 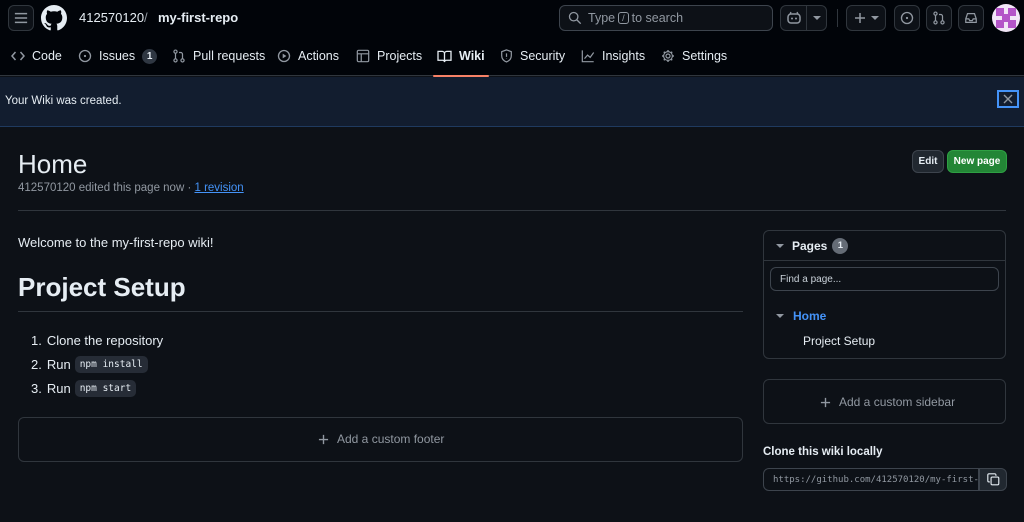 What do you see at coordinates (871, 479) in the screenshot?
I see `clone-url-field` at bounding box center [871, 479].